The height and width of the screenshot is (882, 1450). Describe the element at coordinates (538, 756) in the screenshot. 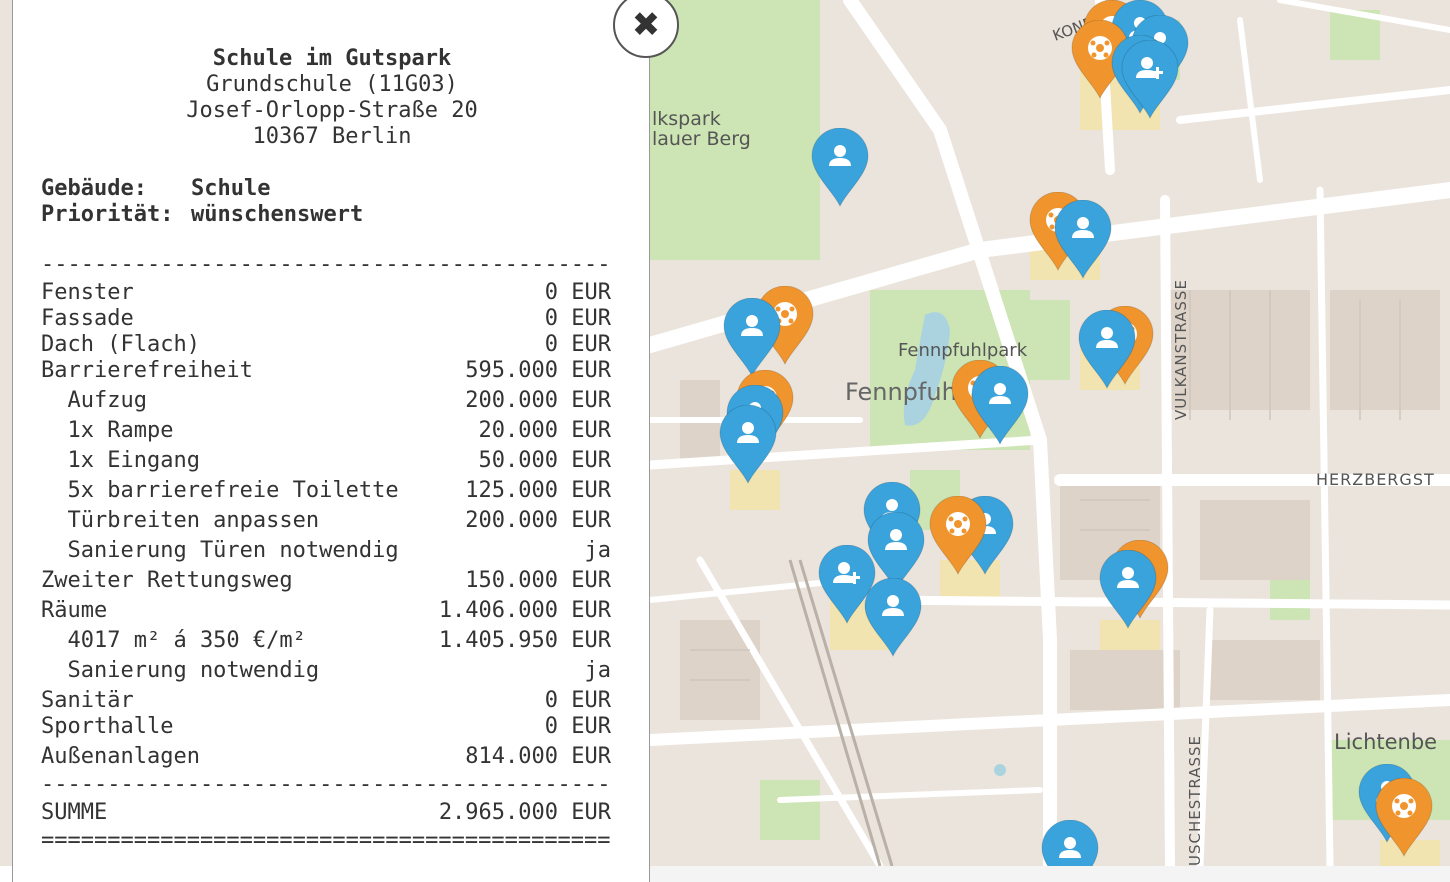

I see `cost-row-value: 814.000 EUR` at that location.